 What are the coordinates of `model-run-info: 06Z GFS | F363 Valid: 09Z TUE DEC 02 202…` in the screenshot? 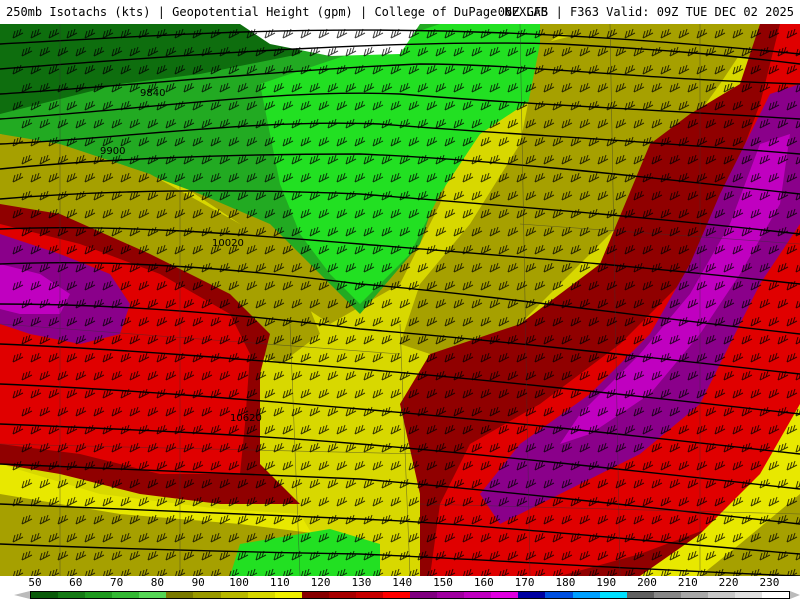 It's located at (645, 12).